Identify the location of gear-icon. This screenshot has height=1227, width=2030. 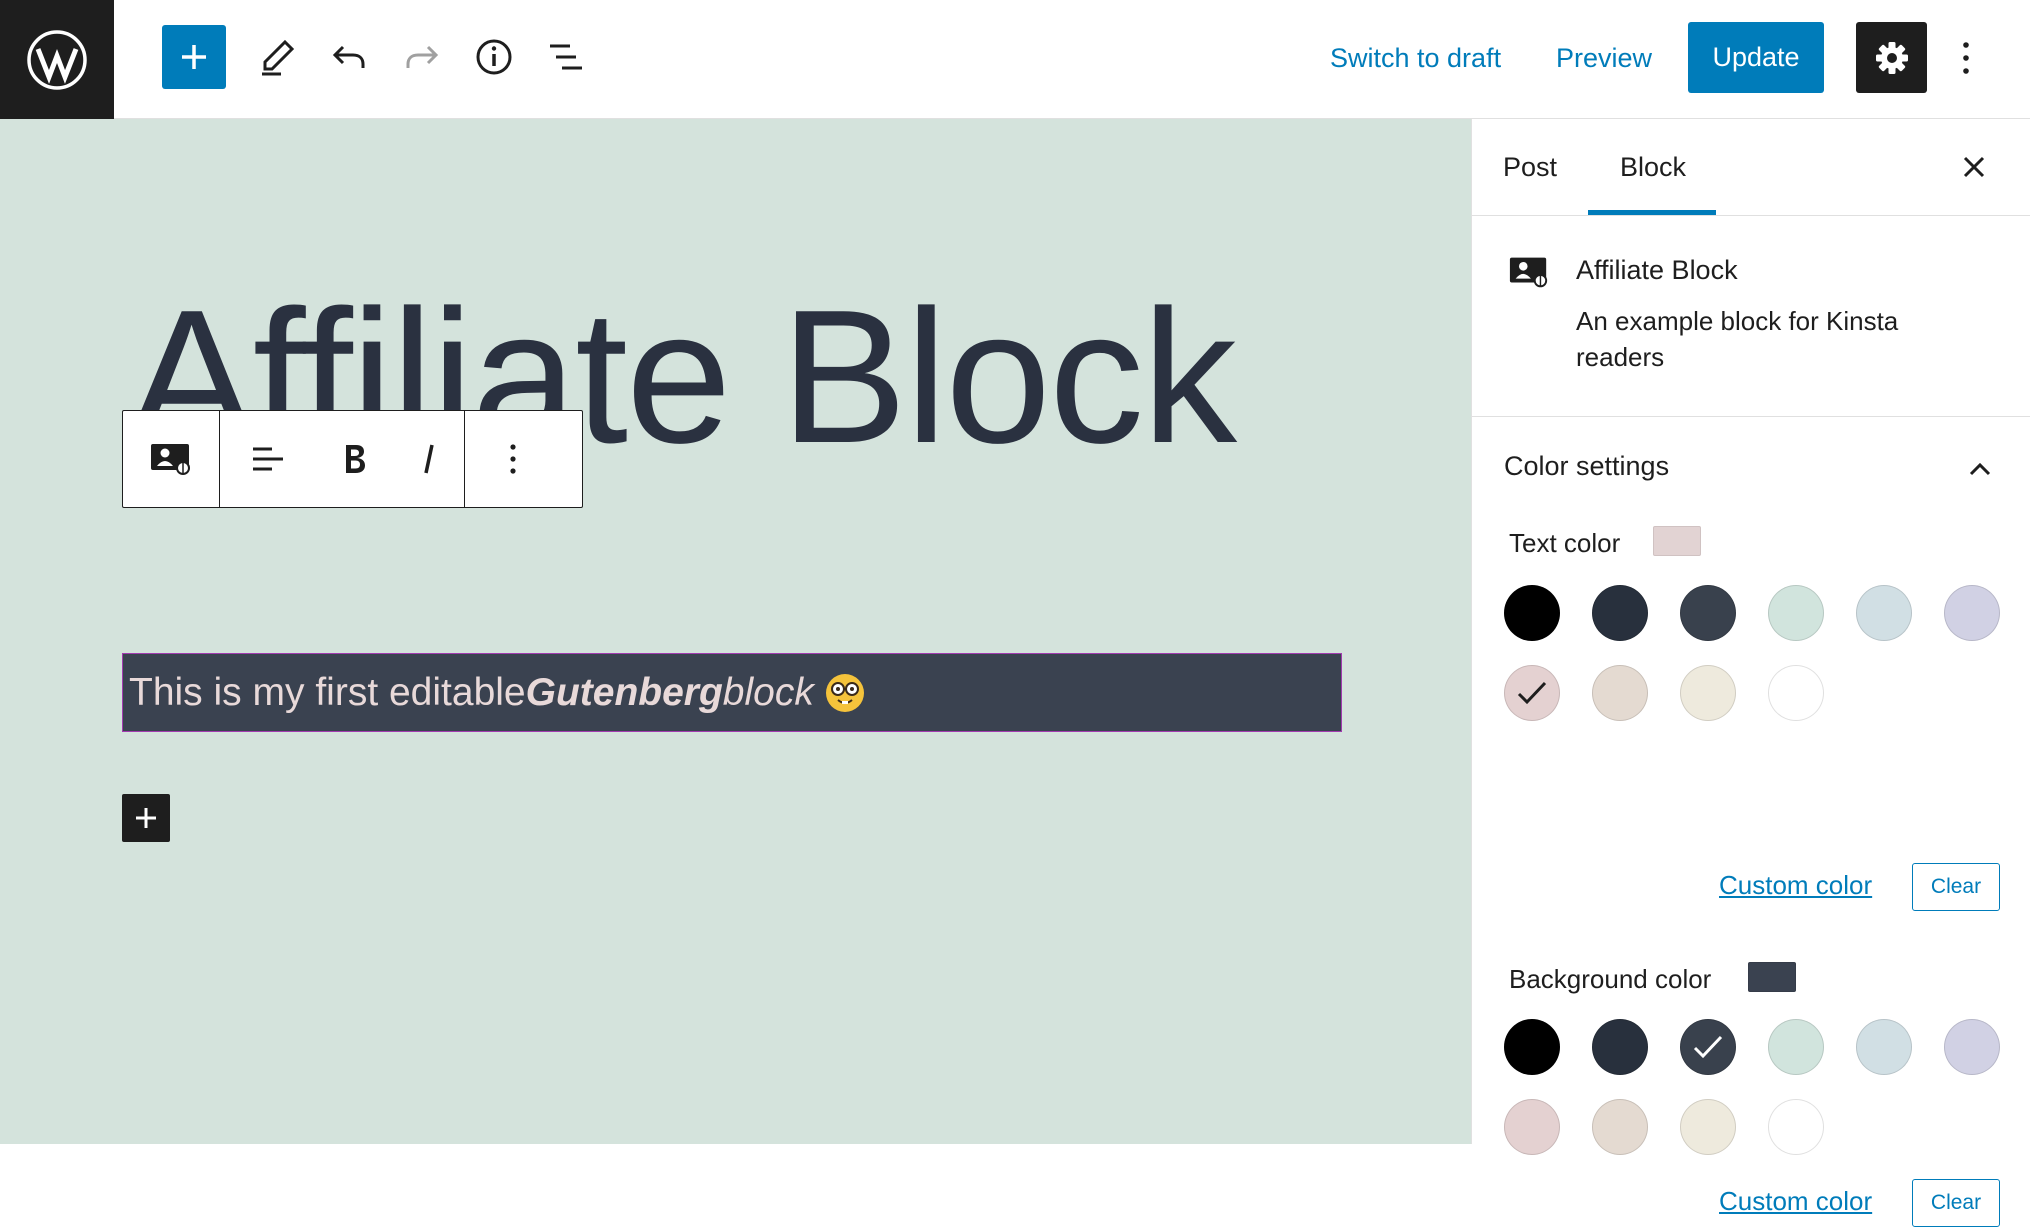
(1891, 57).